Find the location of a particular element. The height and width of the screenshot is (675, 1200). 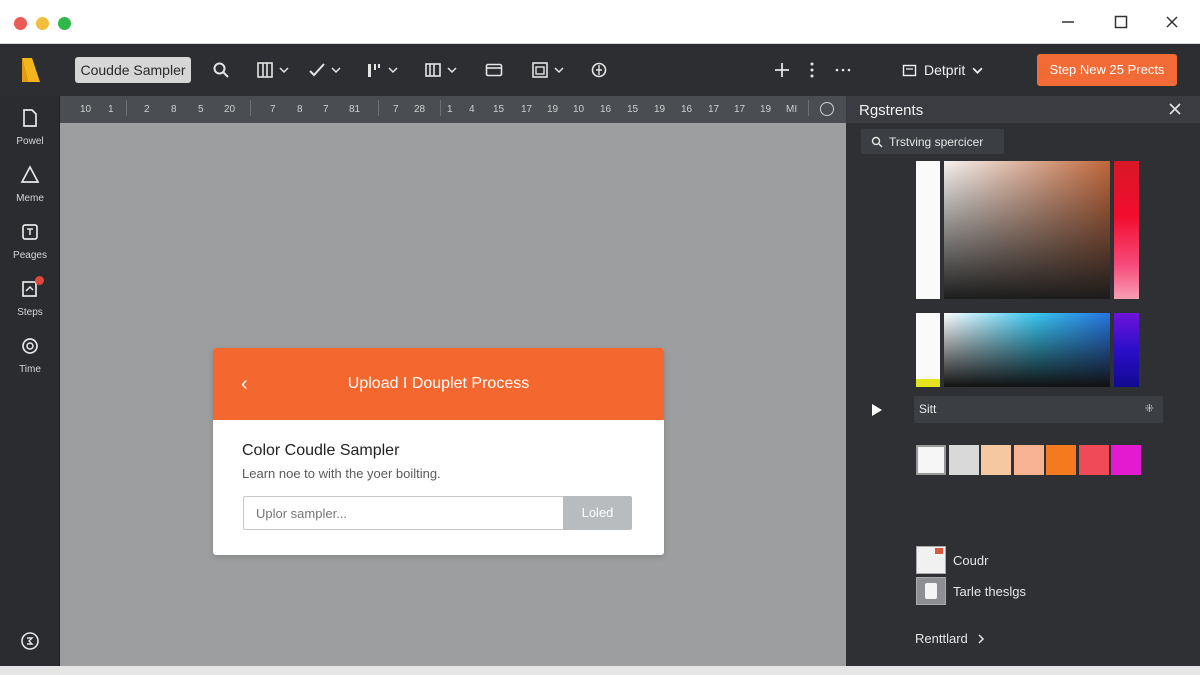

document-select: Detprit is located at coordinates (942, 70).